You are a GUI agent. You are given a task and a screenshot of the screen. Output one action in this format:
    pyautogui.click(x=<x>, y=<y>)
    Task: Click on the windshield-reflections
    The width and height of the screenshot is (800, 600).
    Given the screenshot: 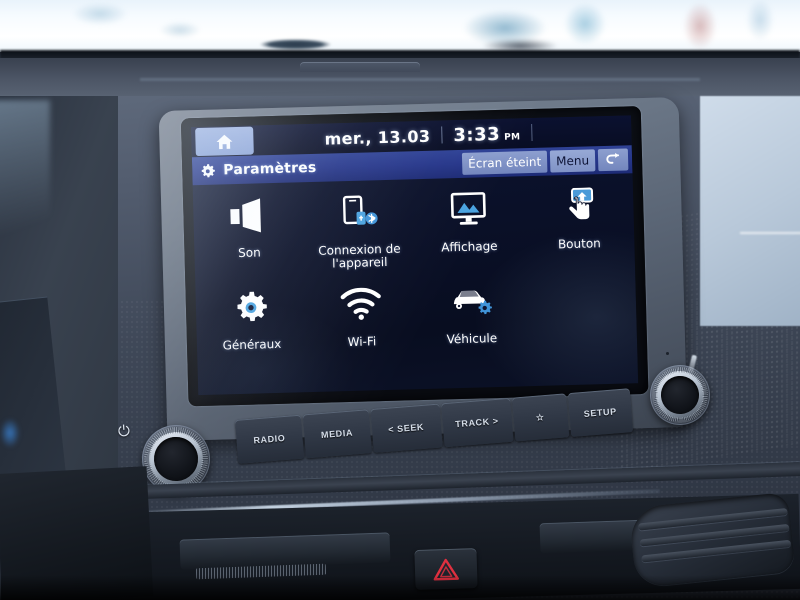 What is the action you would take?
    pyautogui.click(x=400, y=26)
    